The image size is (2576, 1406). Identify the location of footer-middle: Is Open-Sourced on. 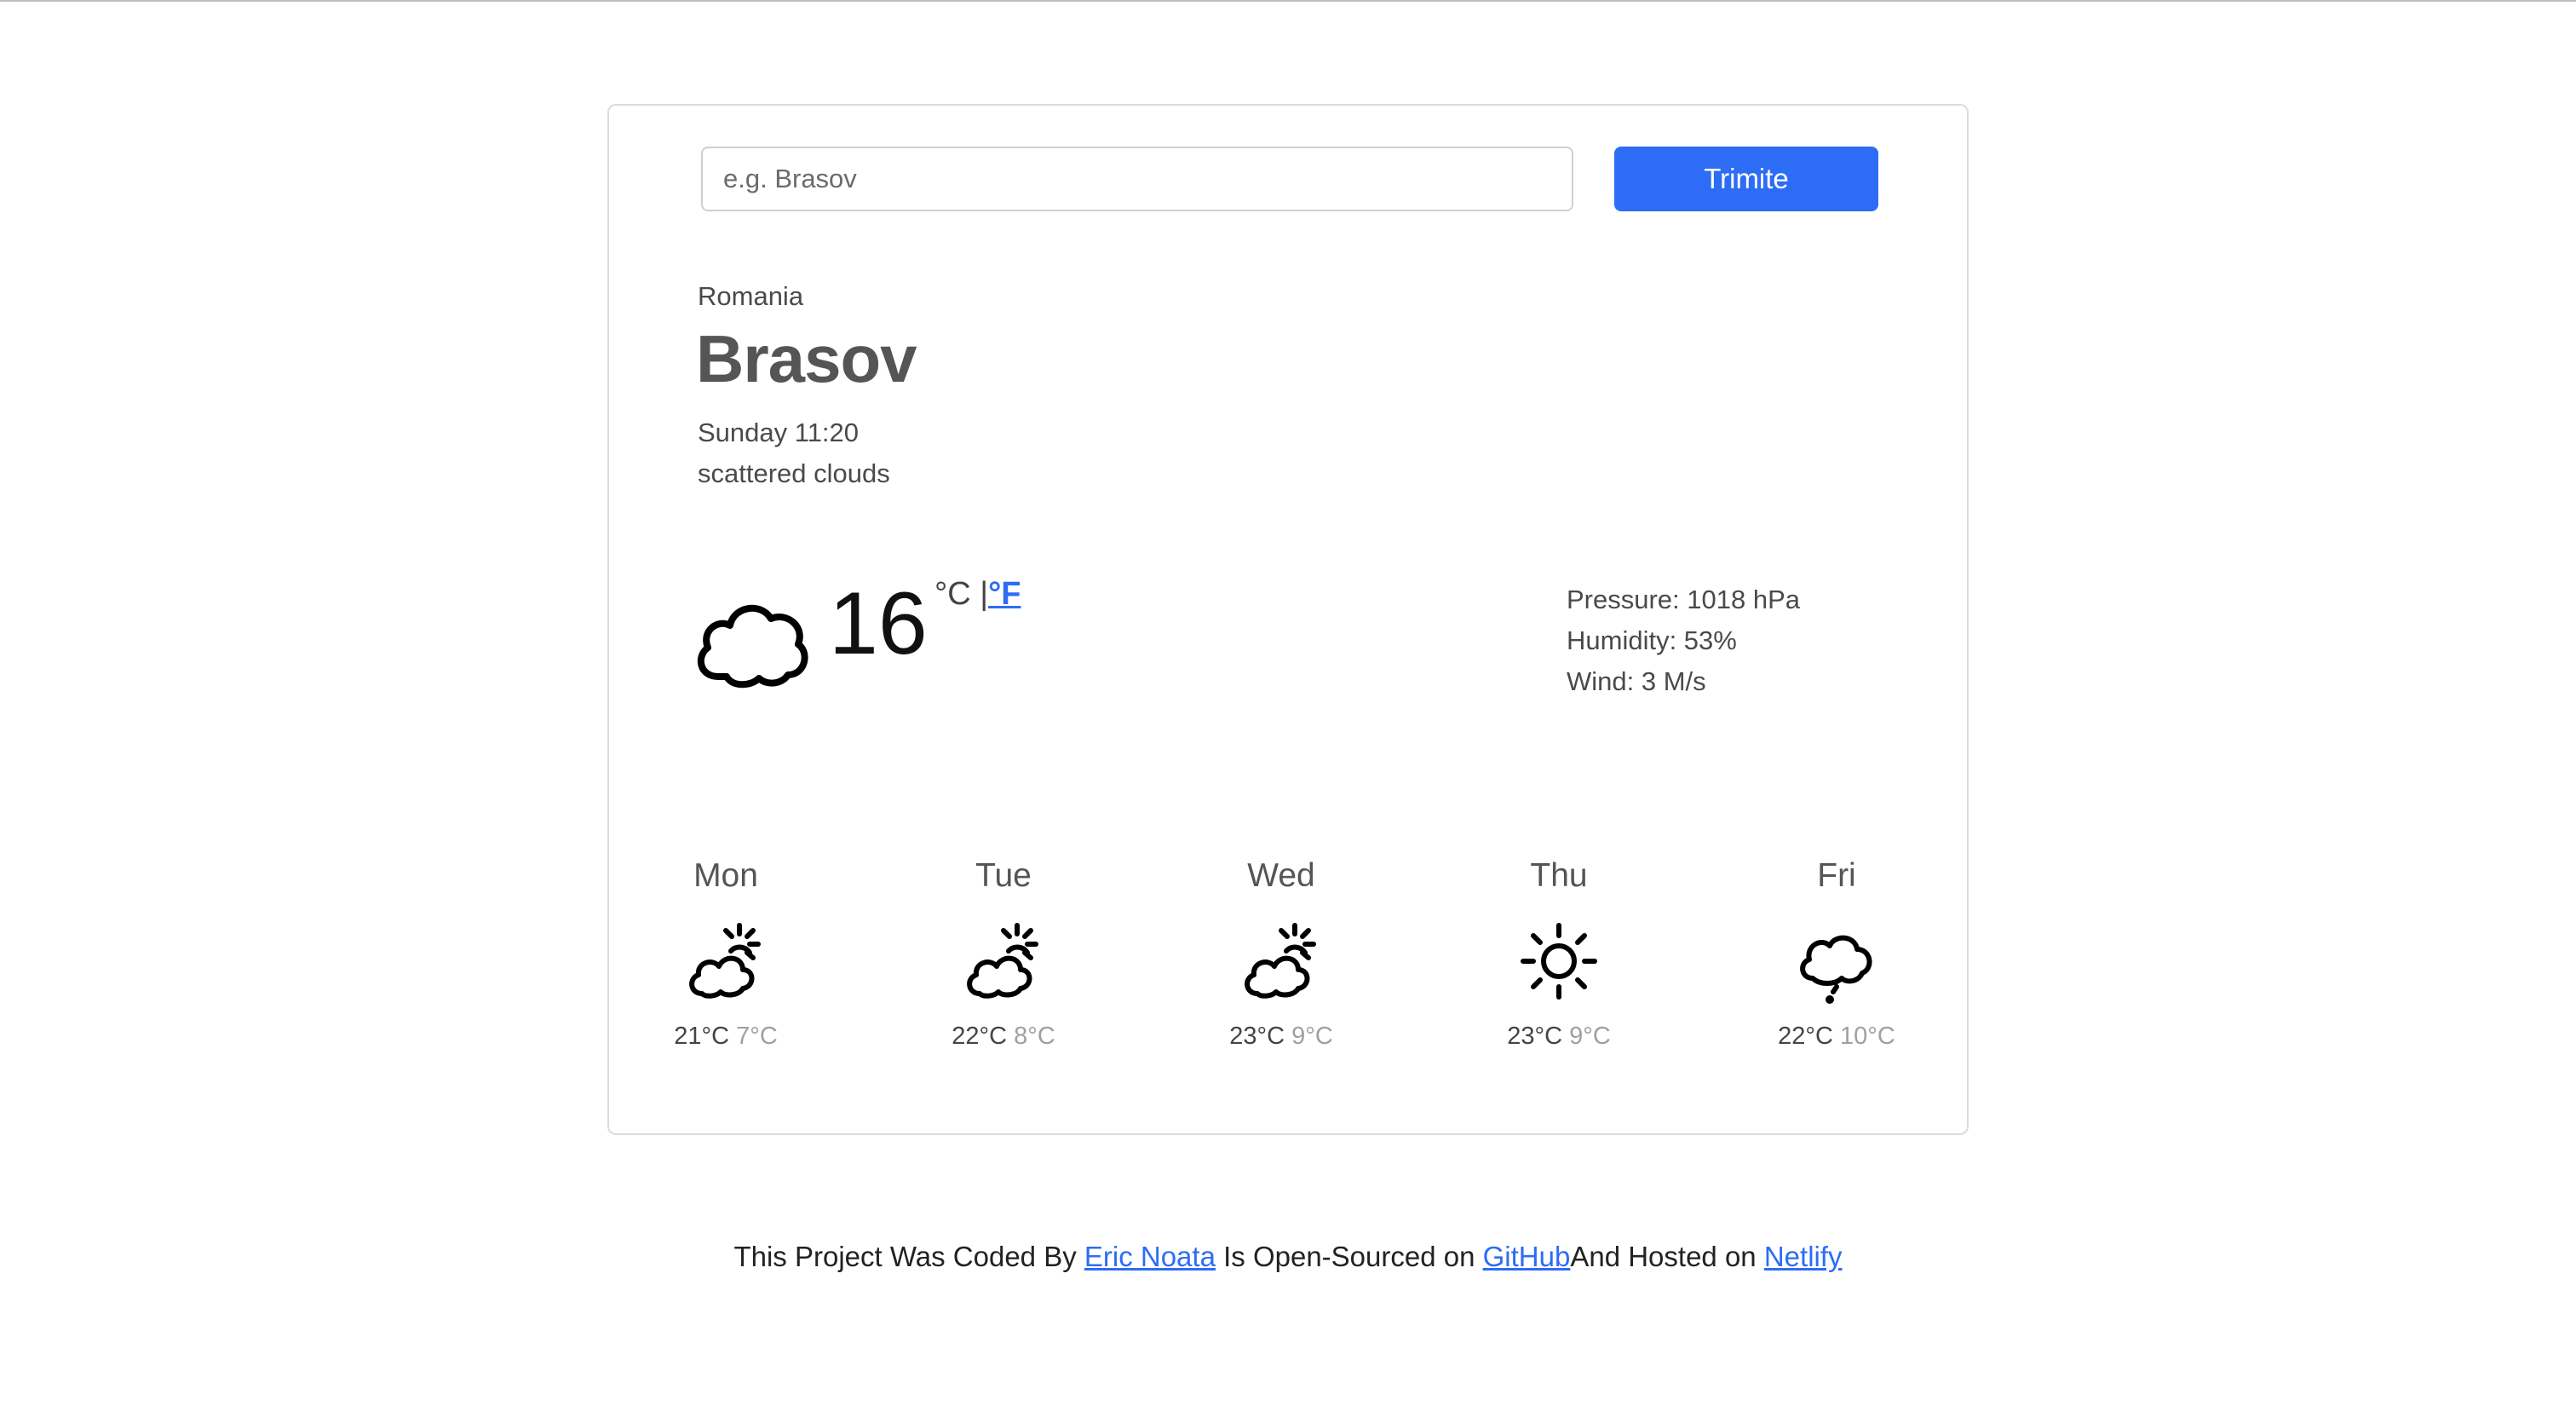
(1349, 1256).